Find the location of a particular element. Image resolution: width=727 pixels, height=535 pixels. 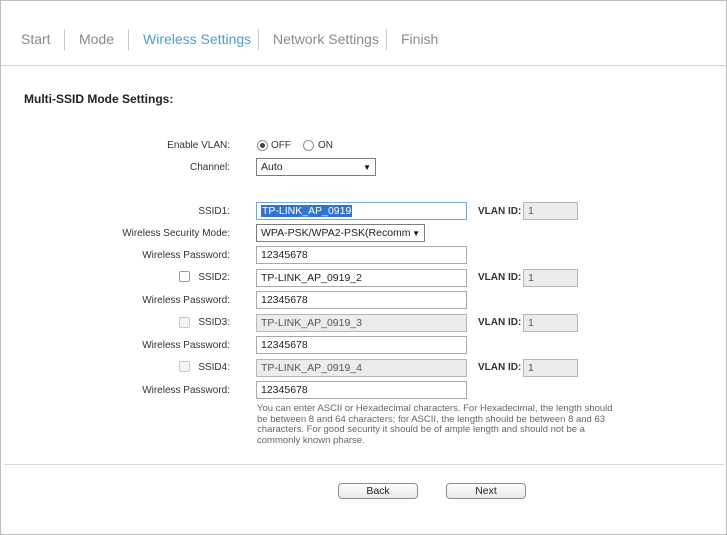

vlan-on-label: ON is located at coordinates (325, 145).